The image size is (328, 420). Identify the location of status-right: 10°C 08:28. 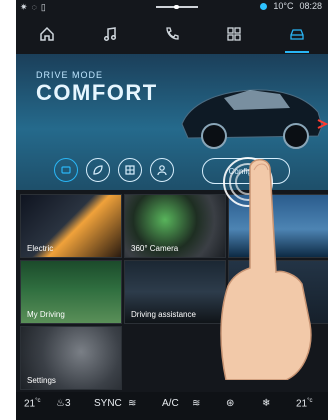
(291, 6).